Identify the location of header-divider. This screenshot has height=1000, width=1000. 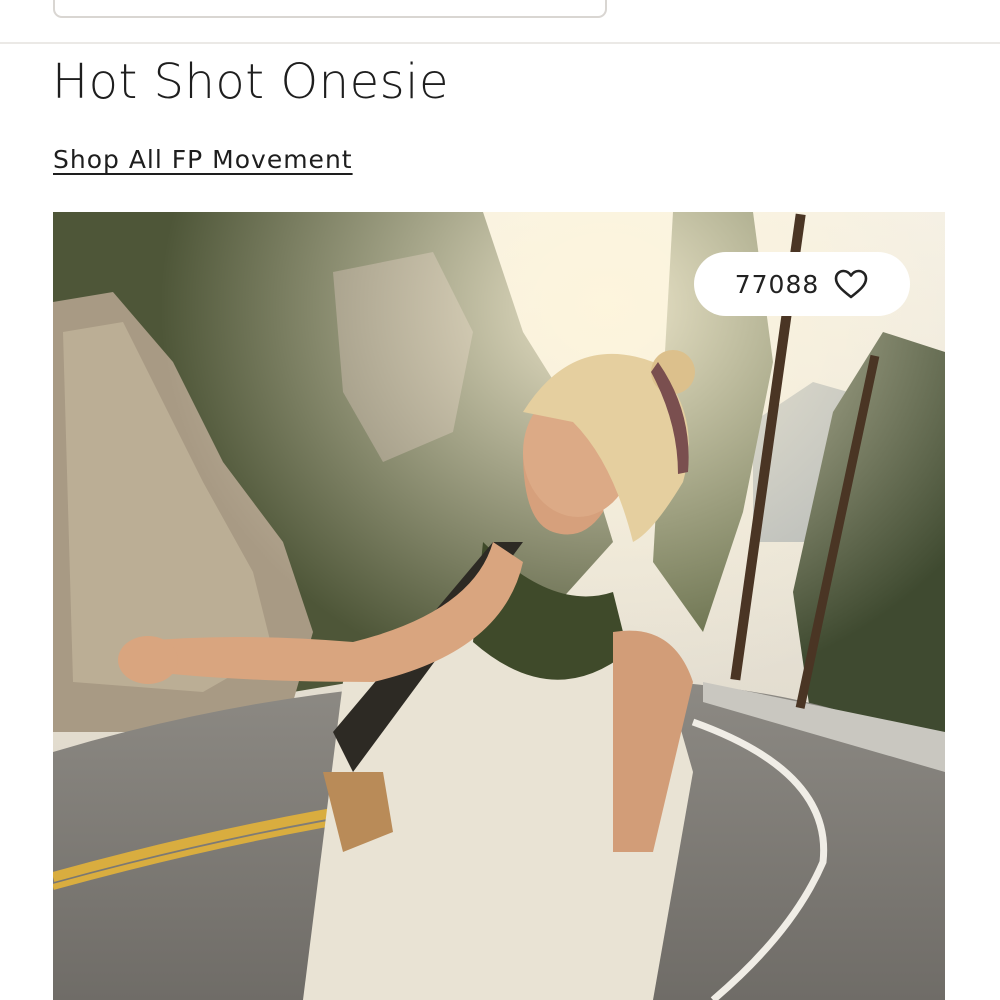
(500, 43).